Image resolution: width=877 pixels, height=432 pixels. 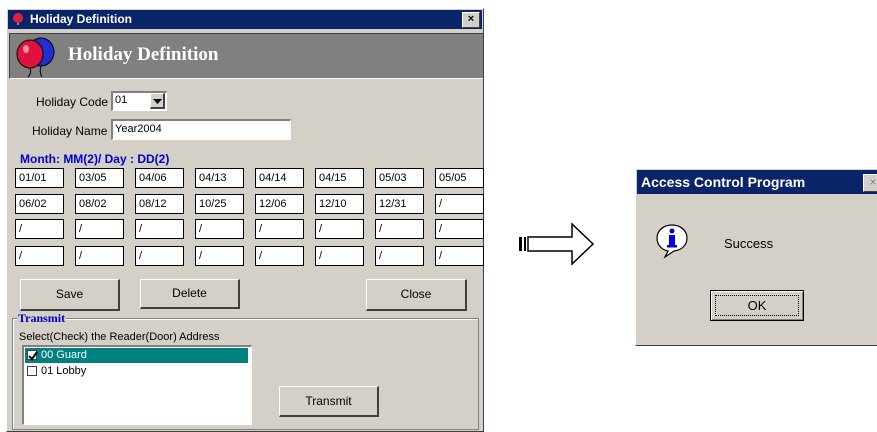 I want to click on date-field: 12/06, so click(x=279, y=204).